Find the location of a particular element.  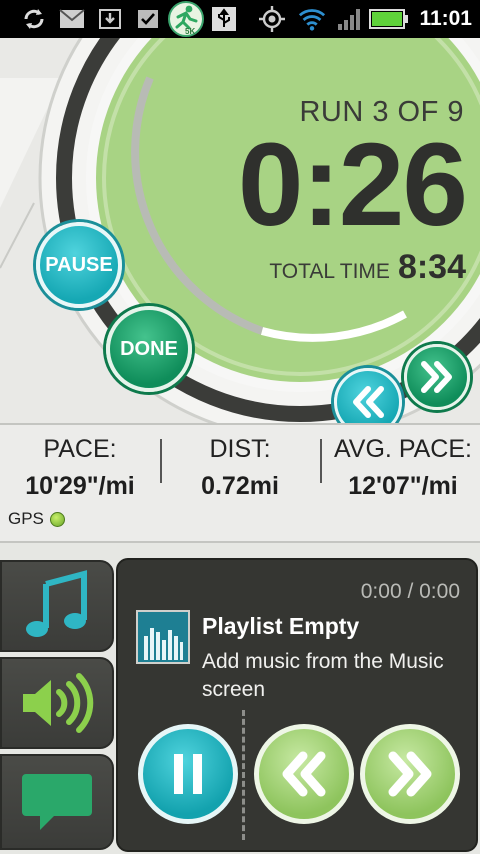

download-icon is located at coordinates (110, 19).